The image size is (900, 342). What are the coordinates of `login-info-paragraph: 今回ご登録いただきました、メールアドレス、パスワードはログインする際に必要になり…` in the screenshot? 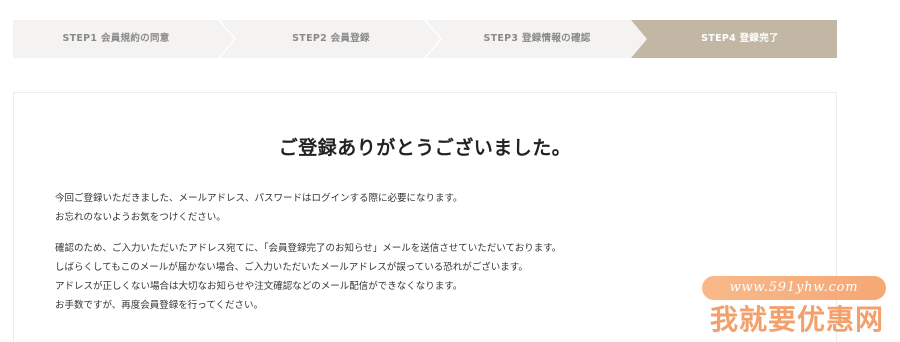 It's located at (365, 208).